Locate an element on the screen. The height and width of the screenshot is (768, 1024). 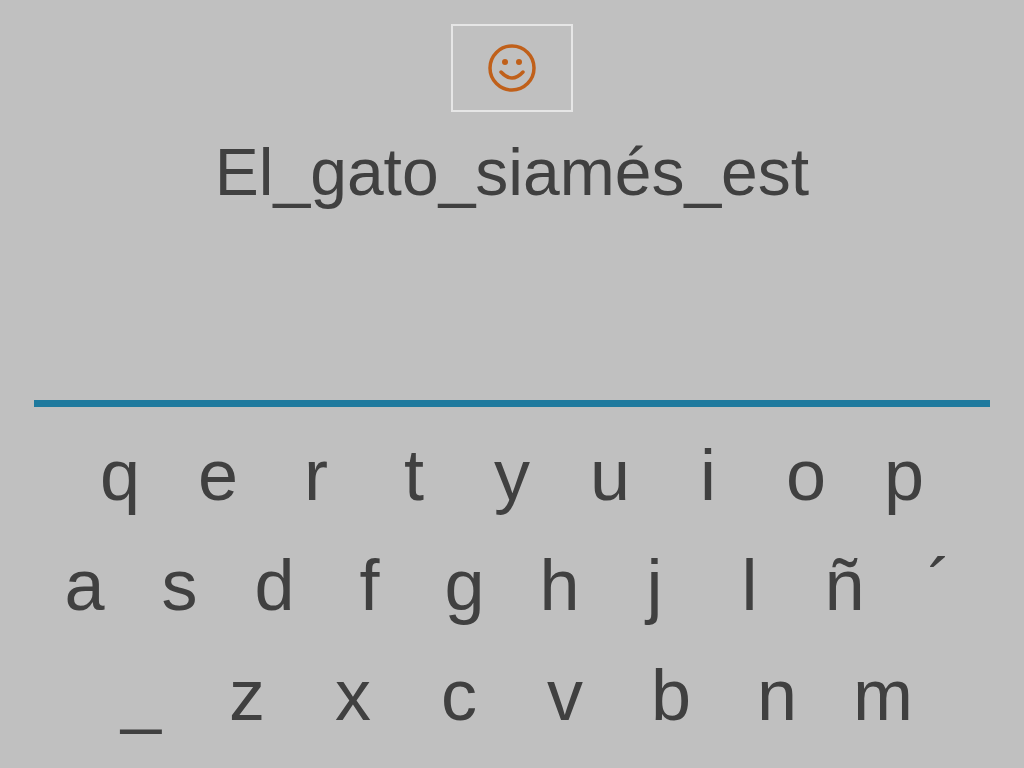
hint-button is located at coordinates (512, 68).